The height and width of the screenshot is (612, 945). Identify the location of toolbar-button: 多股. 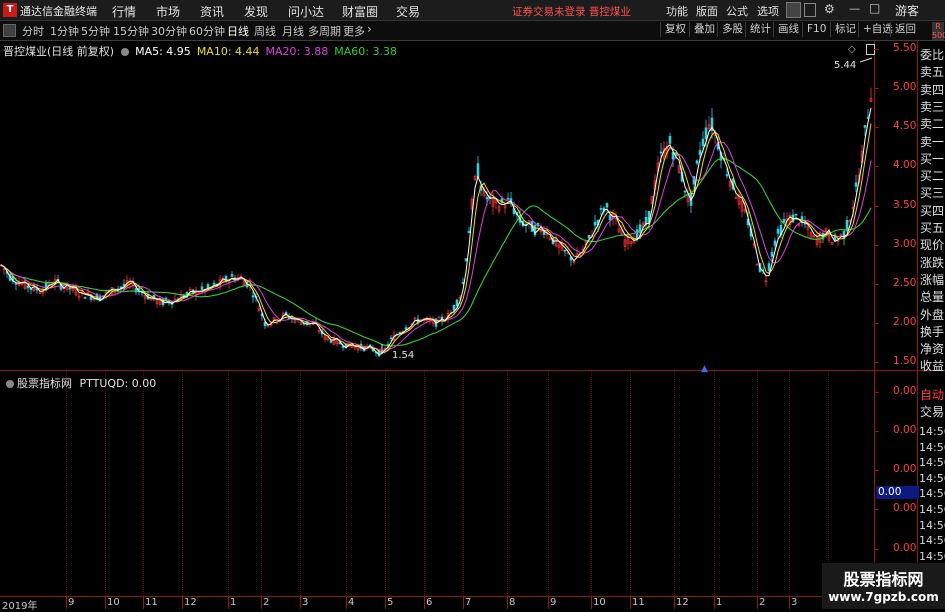
(732, 29).